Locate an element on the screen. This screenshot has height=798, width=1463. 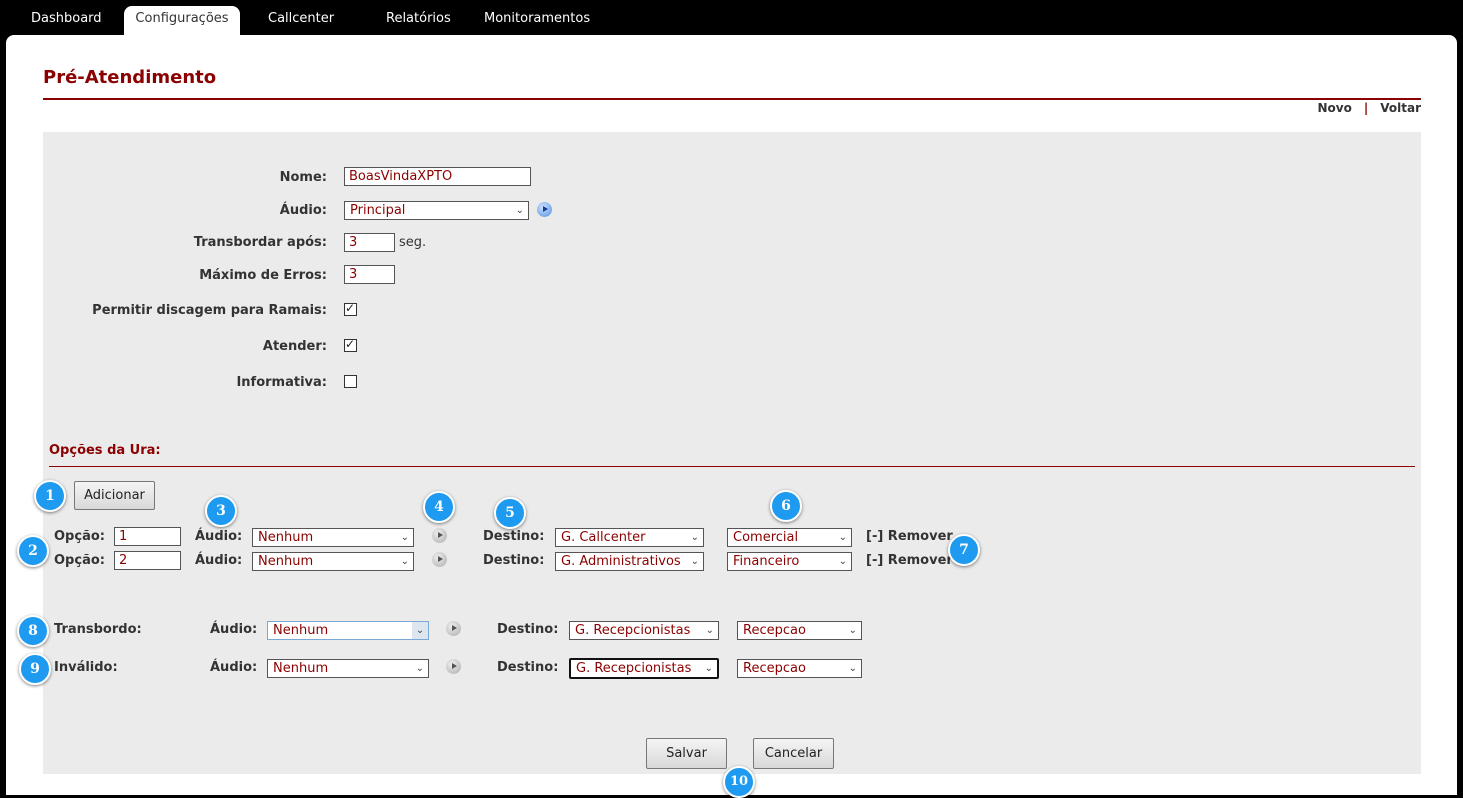
informativa-checkbox is located at coordinates (350, 381).